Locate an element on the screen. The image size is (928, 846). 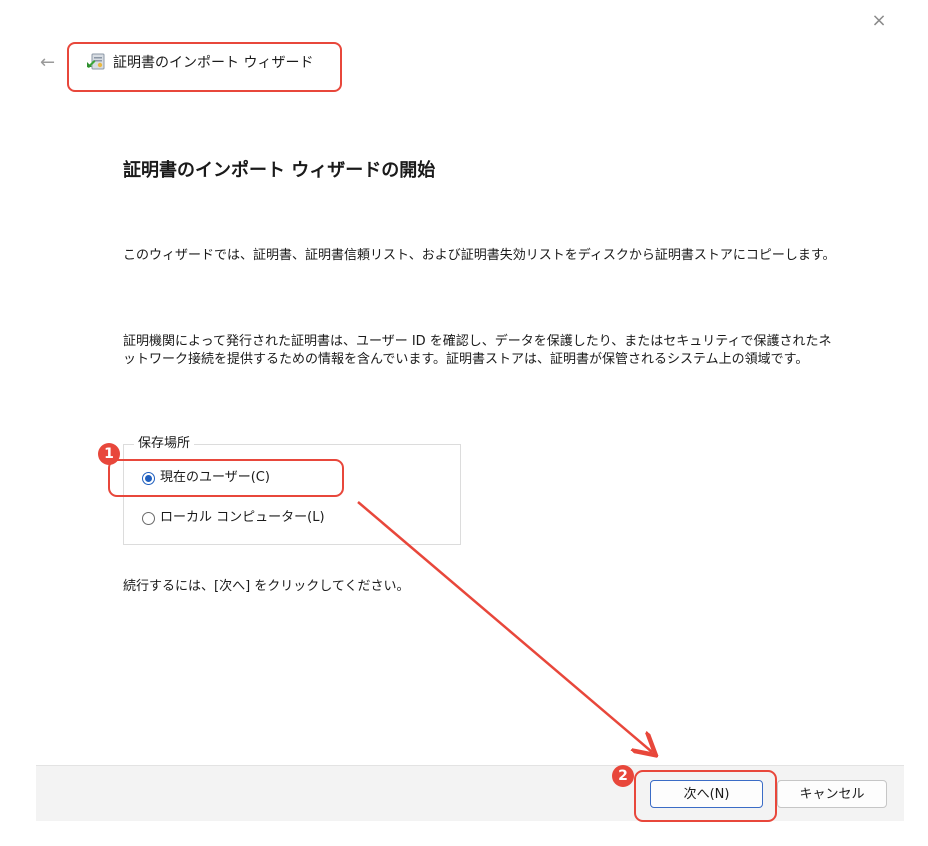
radio-local-machine-label: ローカル コンピューター(L) is located at coordinates (242, 517).